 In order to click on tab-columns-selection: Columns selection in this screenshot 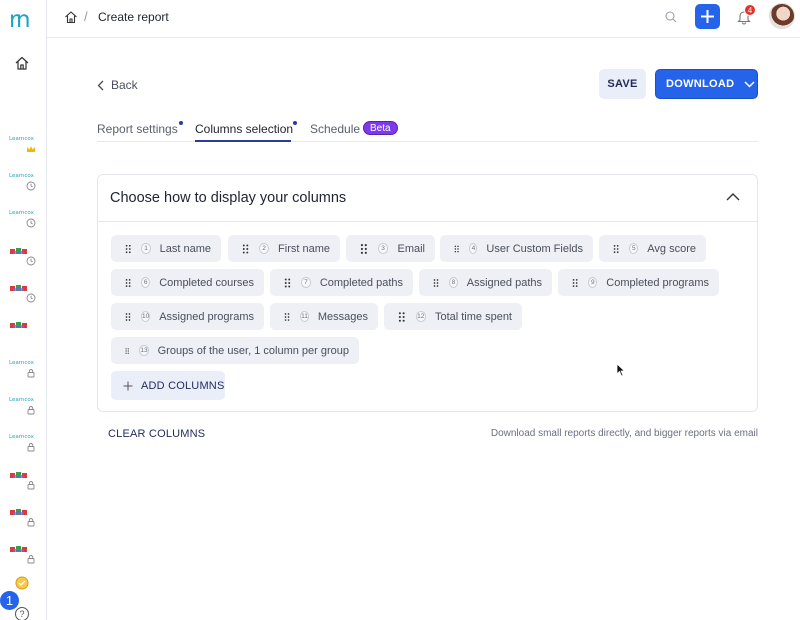, I will do `click(244, 129)`.